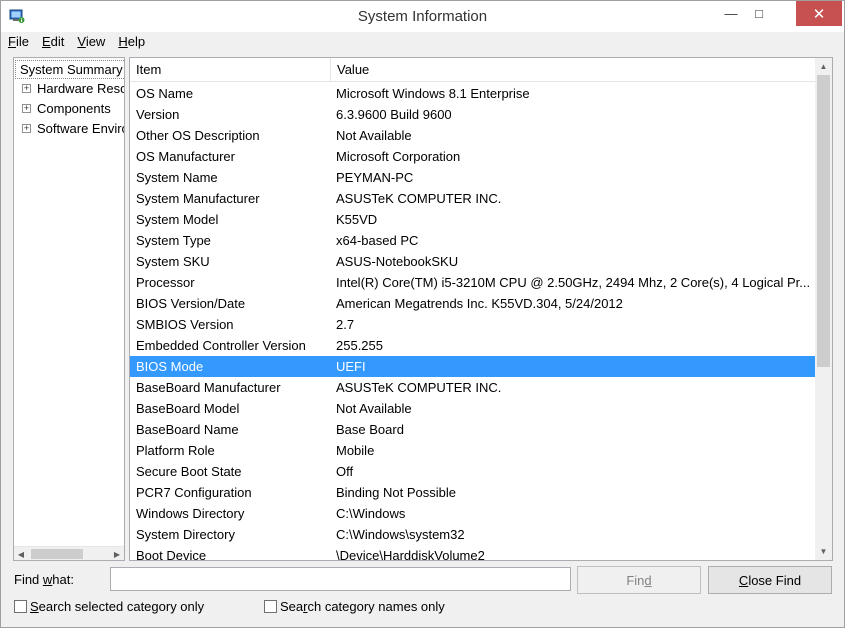  Describe the element at coordinates (819, 13) in the screenshot. I see `close-button: ✕` at that location.